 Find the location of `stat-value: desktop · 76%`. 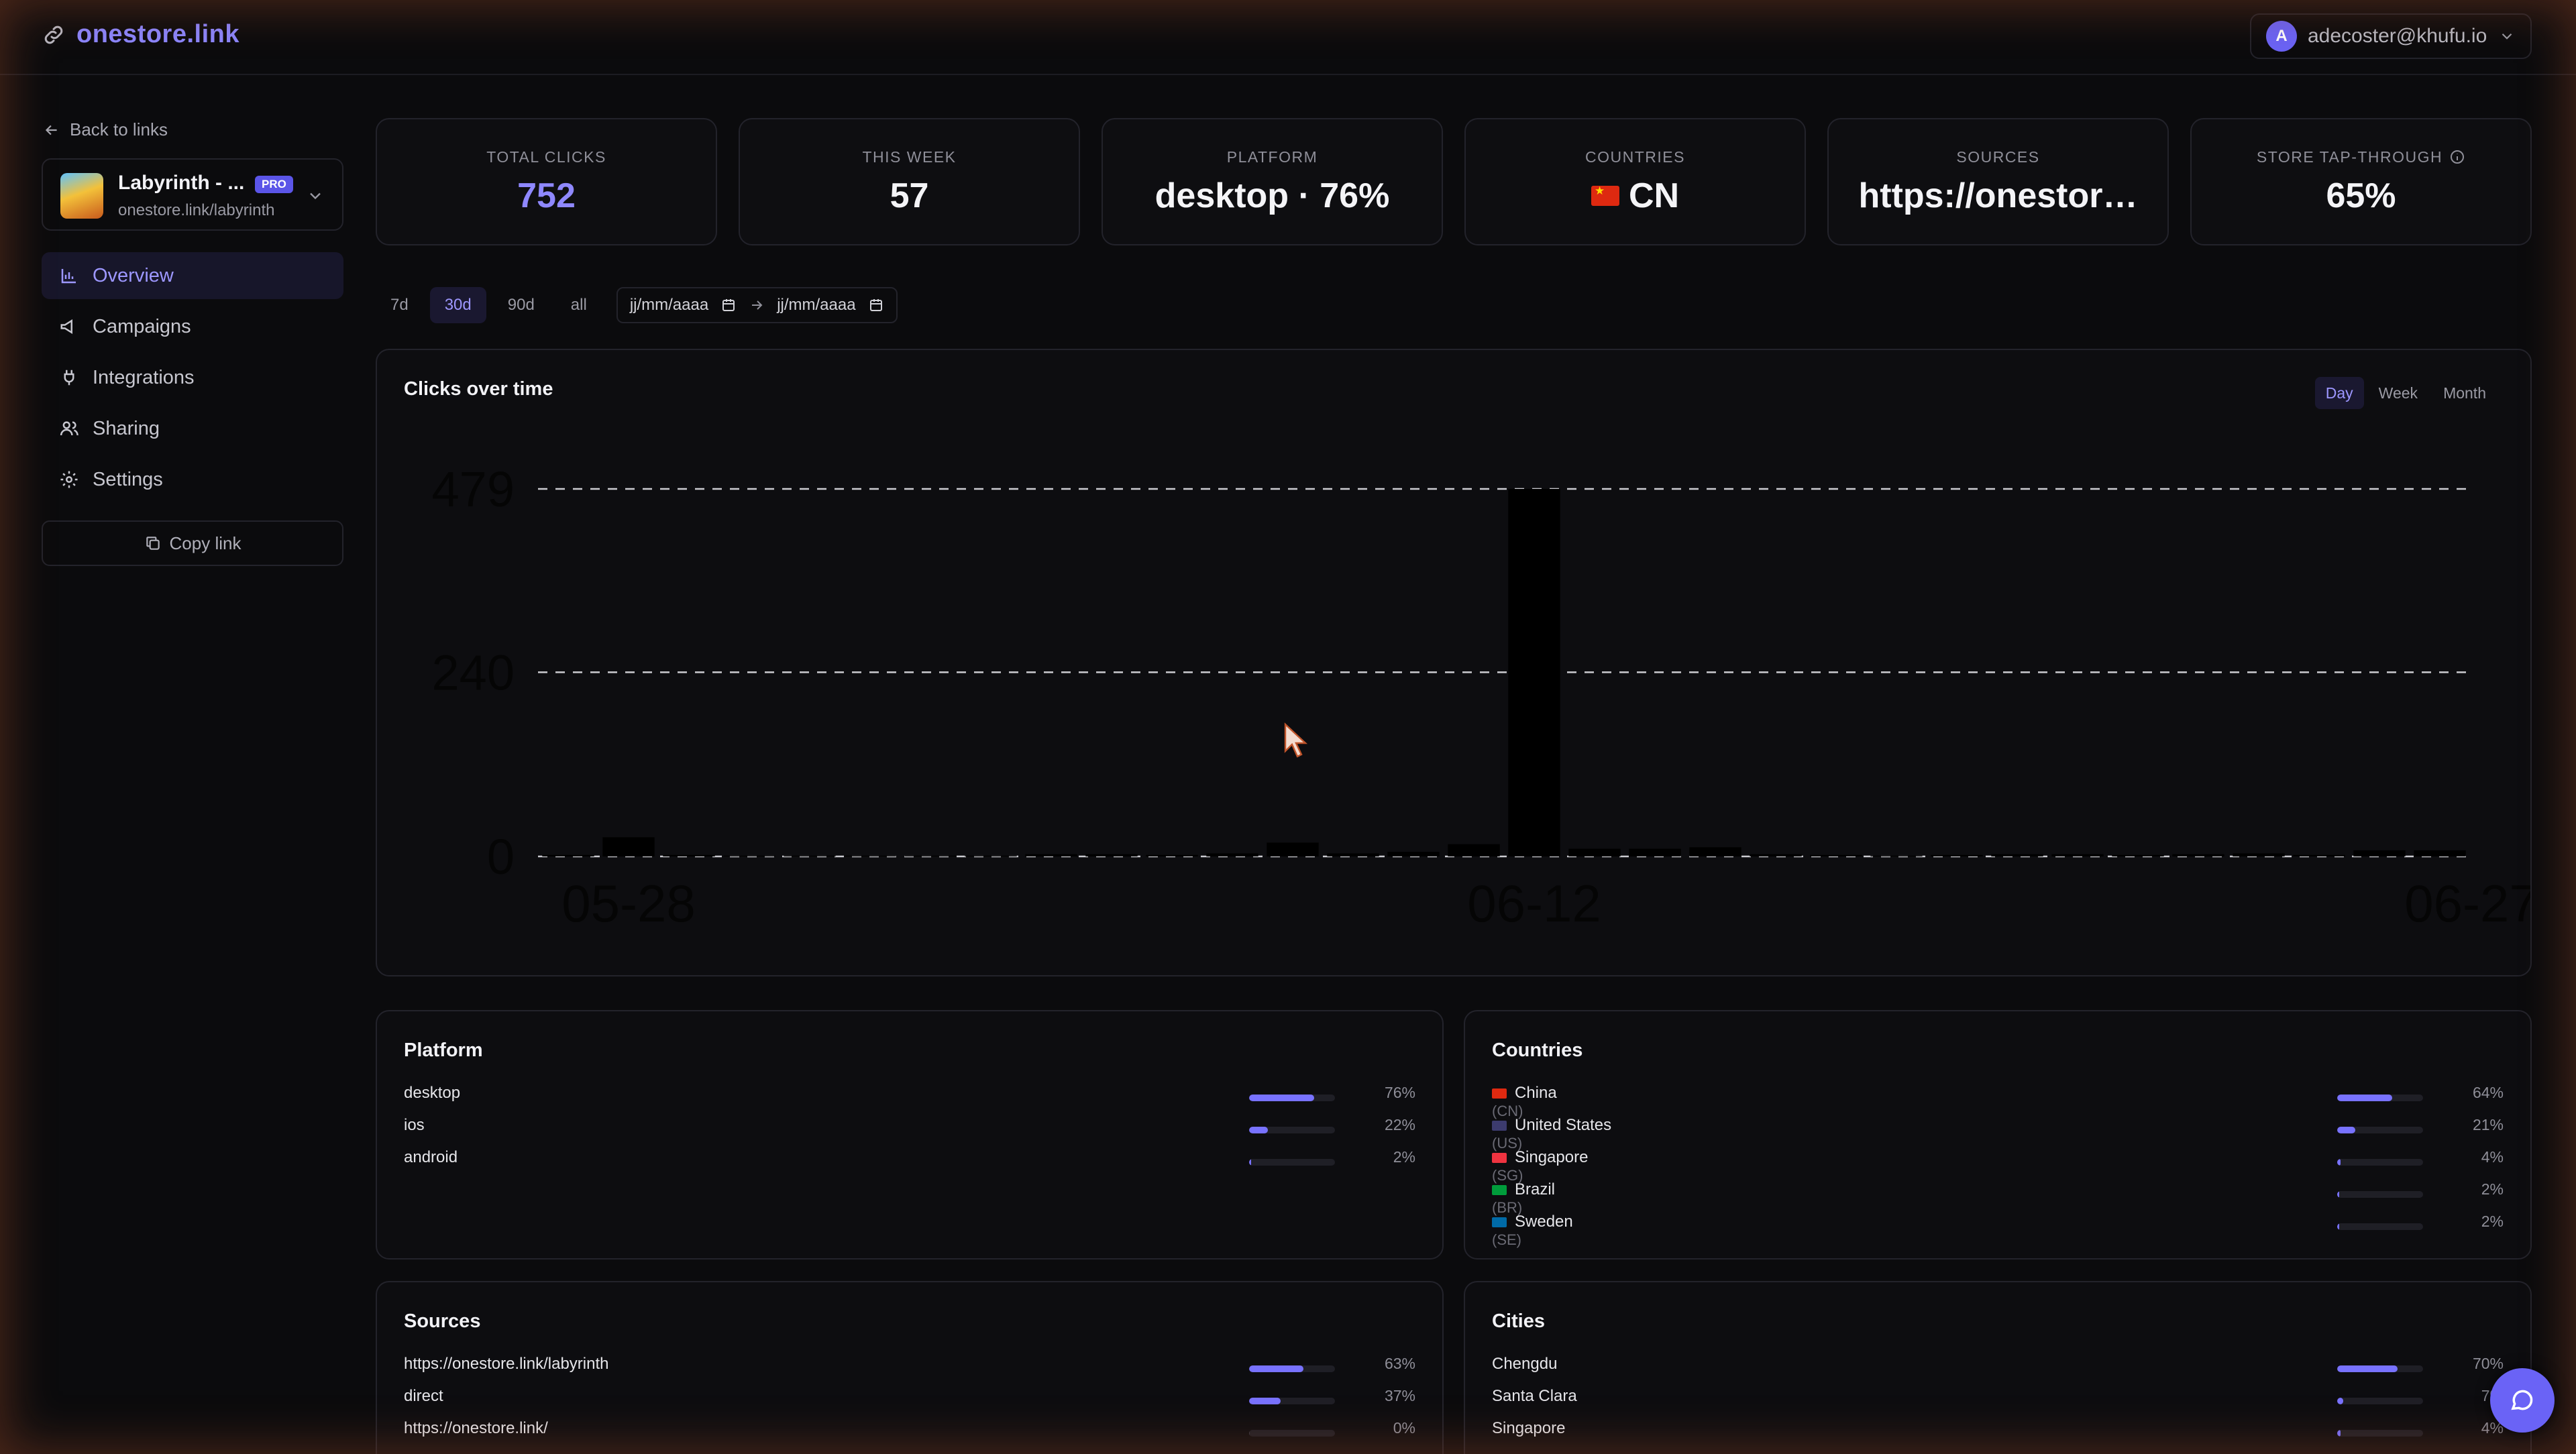

stat-value: desktop · 76% is located at coordinates (1272, 195).